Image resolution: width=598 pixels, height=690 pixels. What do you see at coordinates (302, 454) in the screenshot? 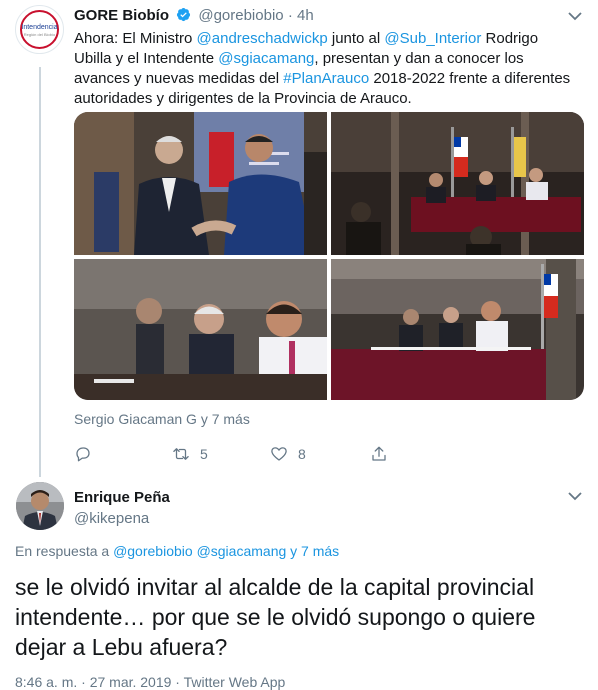
I see `like-count: 8` at bounding box center [302, 454].